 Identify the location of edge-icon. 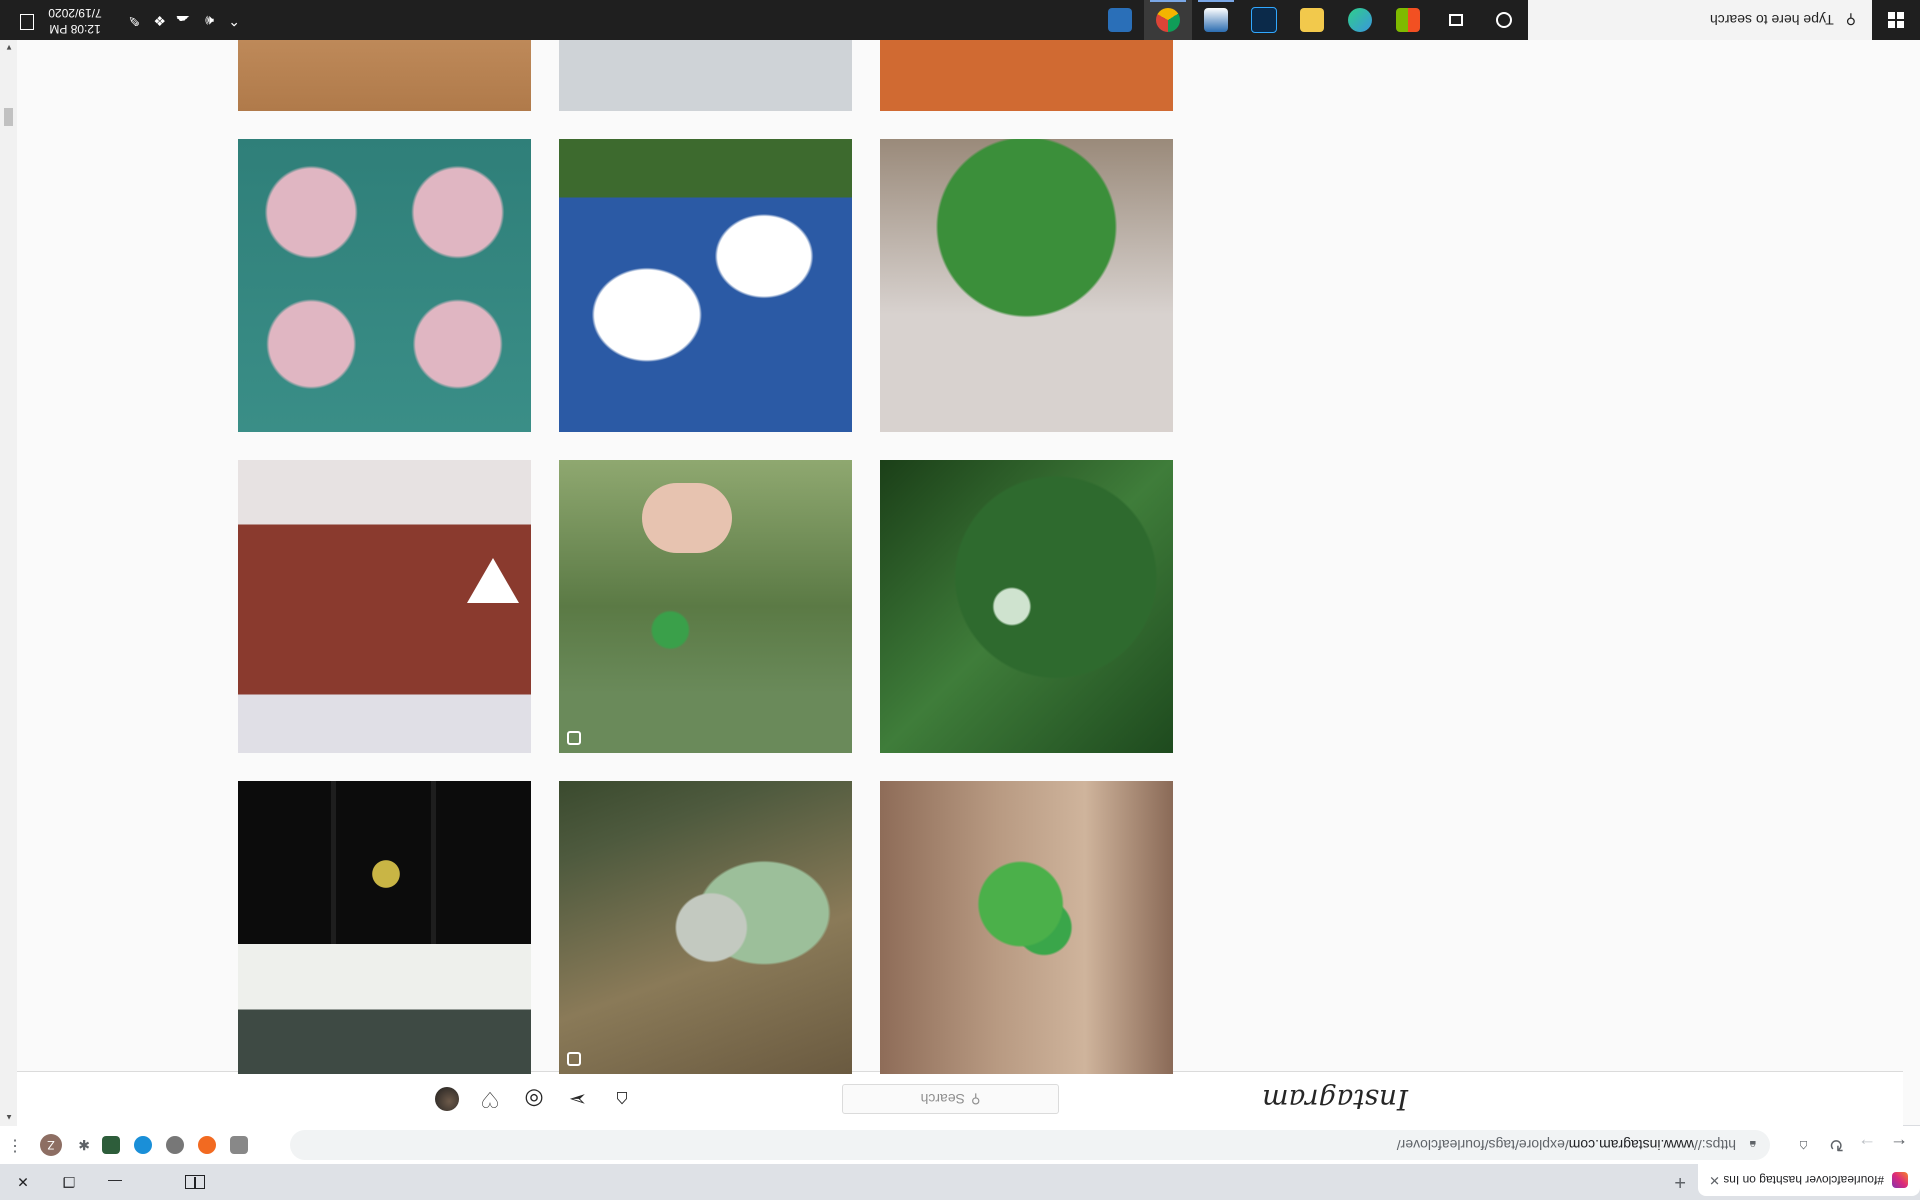
(1360, 20).